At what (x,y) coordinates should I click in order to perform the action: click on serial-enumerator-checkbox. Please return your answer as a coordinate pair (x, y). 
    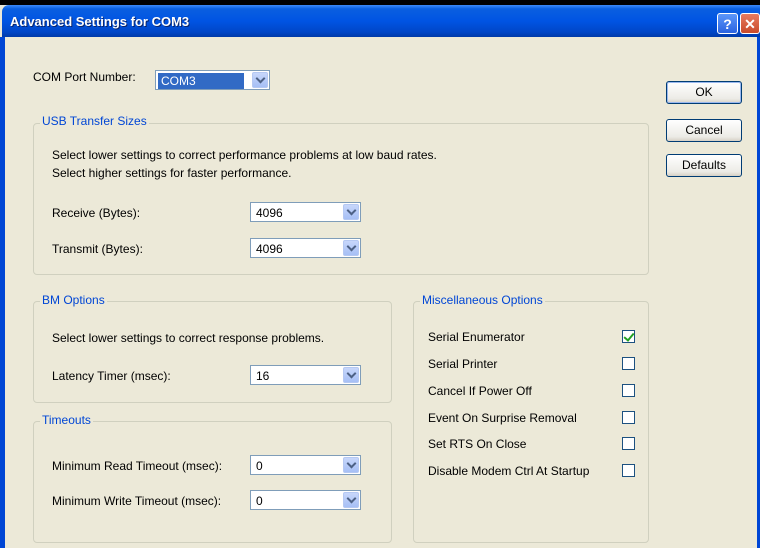
    Looking at the image, I should click on (628, 336).